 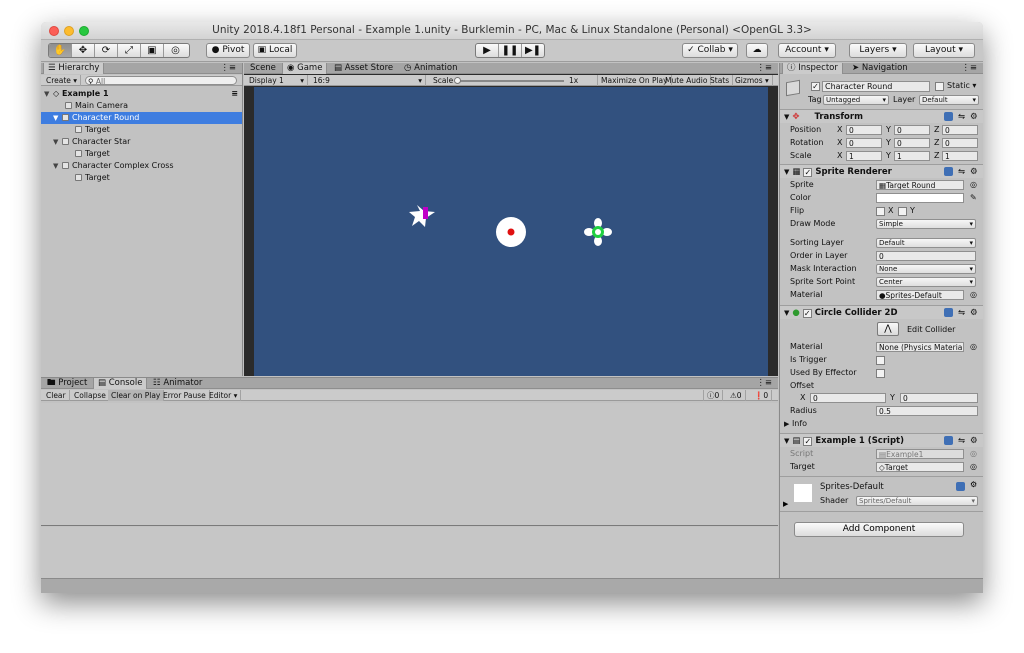 What do you see at coordinates (228, 50) in the screenshot?
I see `pivot-button: ● Pivot` at bounding box center [228, 50].